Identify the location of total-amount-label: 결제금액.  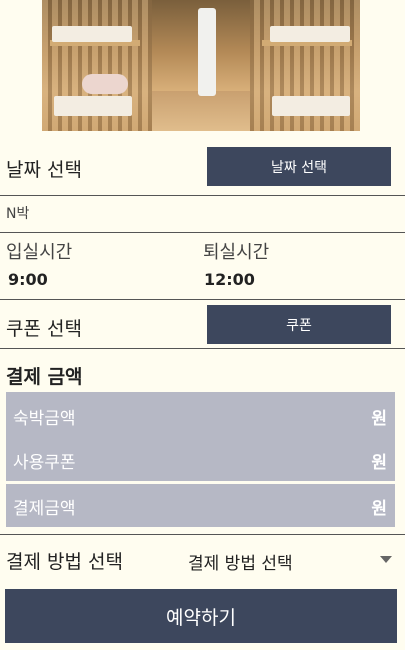
(44, 509).